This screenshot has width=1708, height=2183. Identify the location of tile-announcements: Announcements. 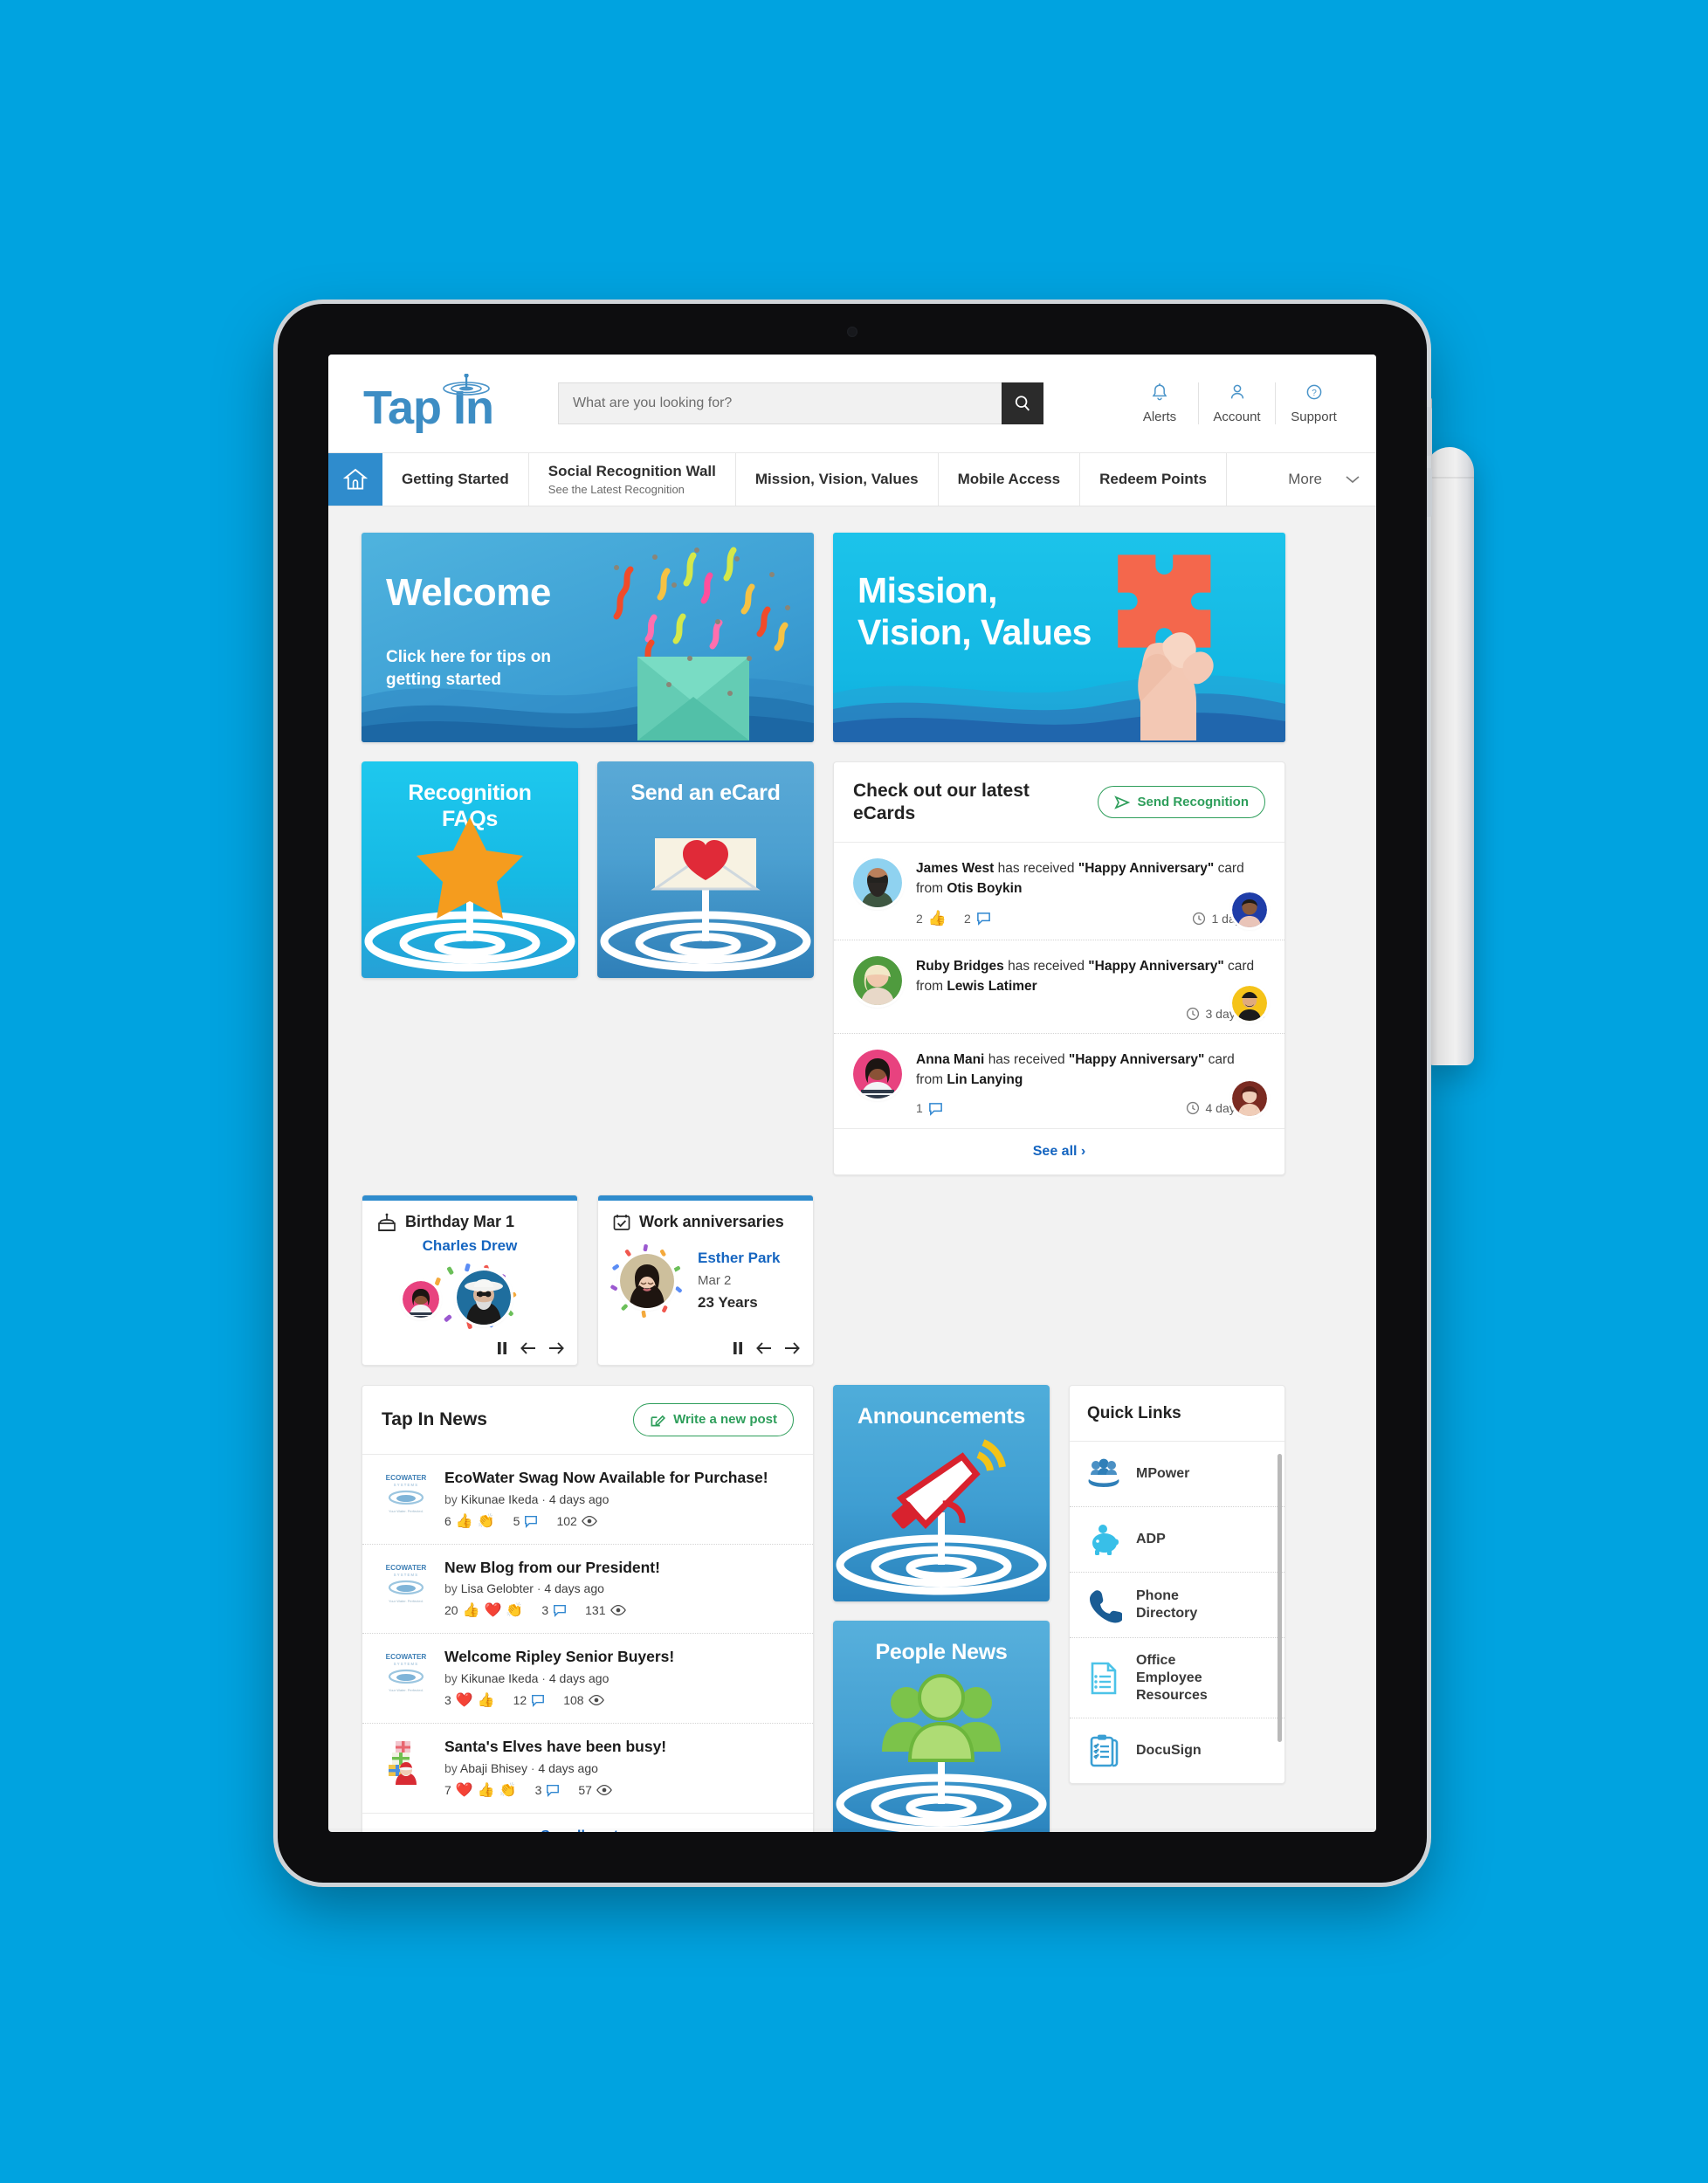
(941, 1492).